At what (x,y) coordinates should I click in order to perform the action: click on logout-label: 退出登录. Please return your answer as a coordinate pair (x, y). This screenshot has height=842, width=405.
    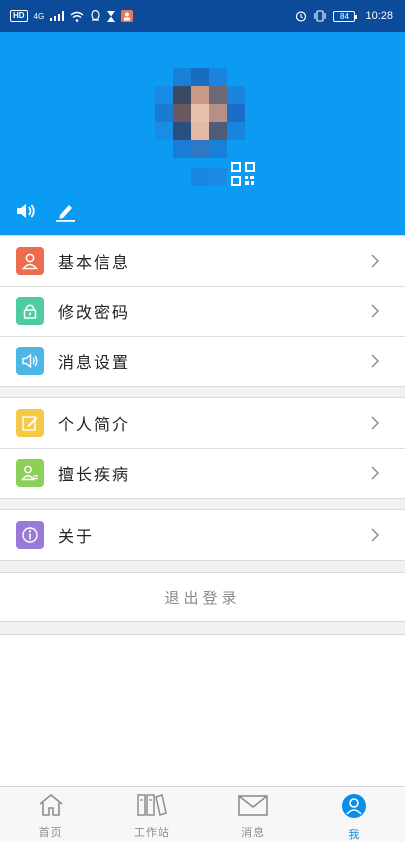
    Looking at the image, I should click on (202, 597).